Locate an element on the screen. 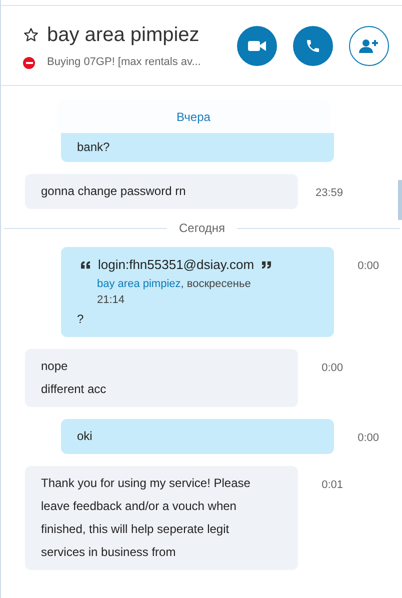 The image size is (402, 598). chat-title: bay area pimpiez is located at coordinates (123, 35).